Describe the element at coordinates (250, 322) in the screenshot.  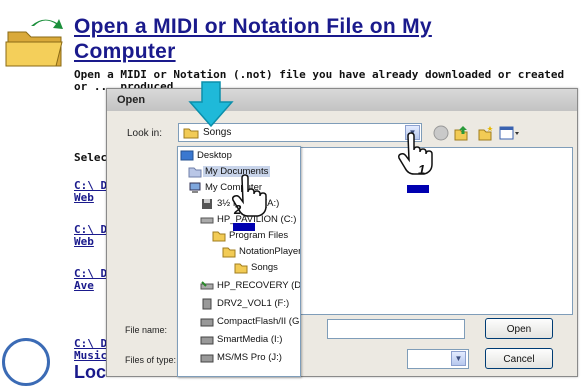
I see `list-item: CompactFlash/II (G:)` at that location.